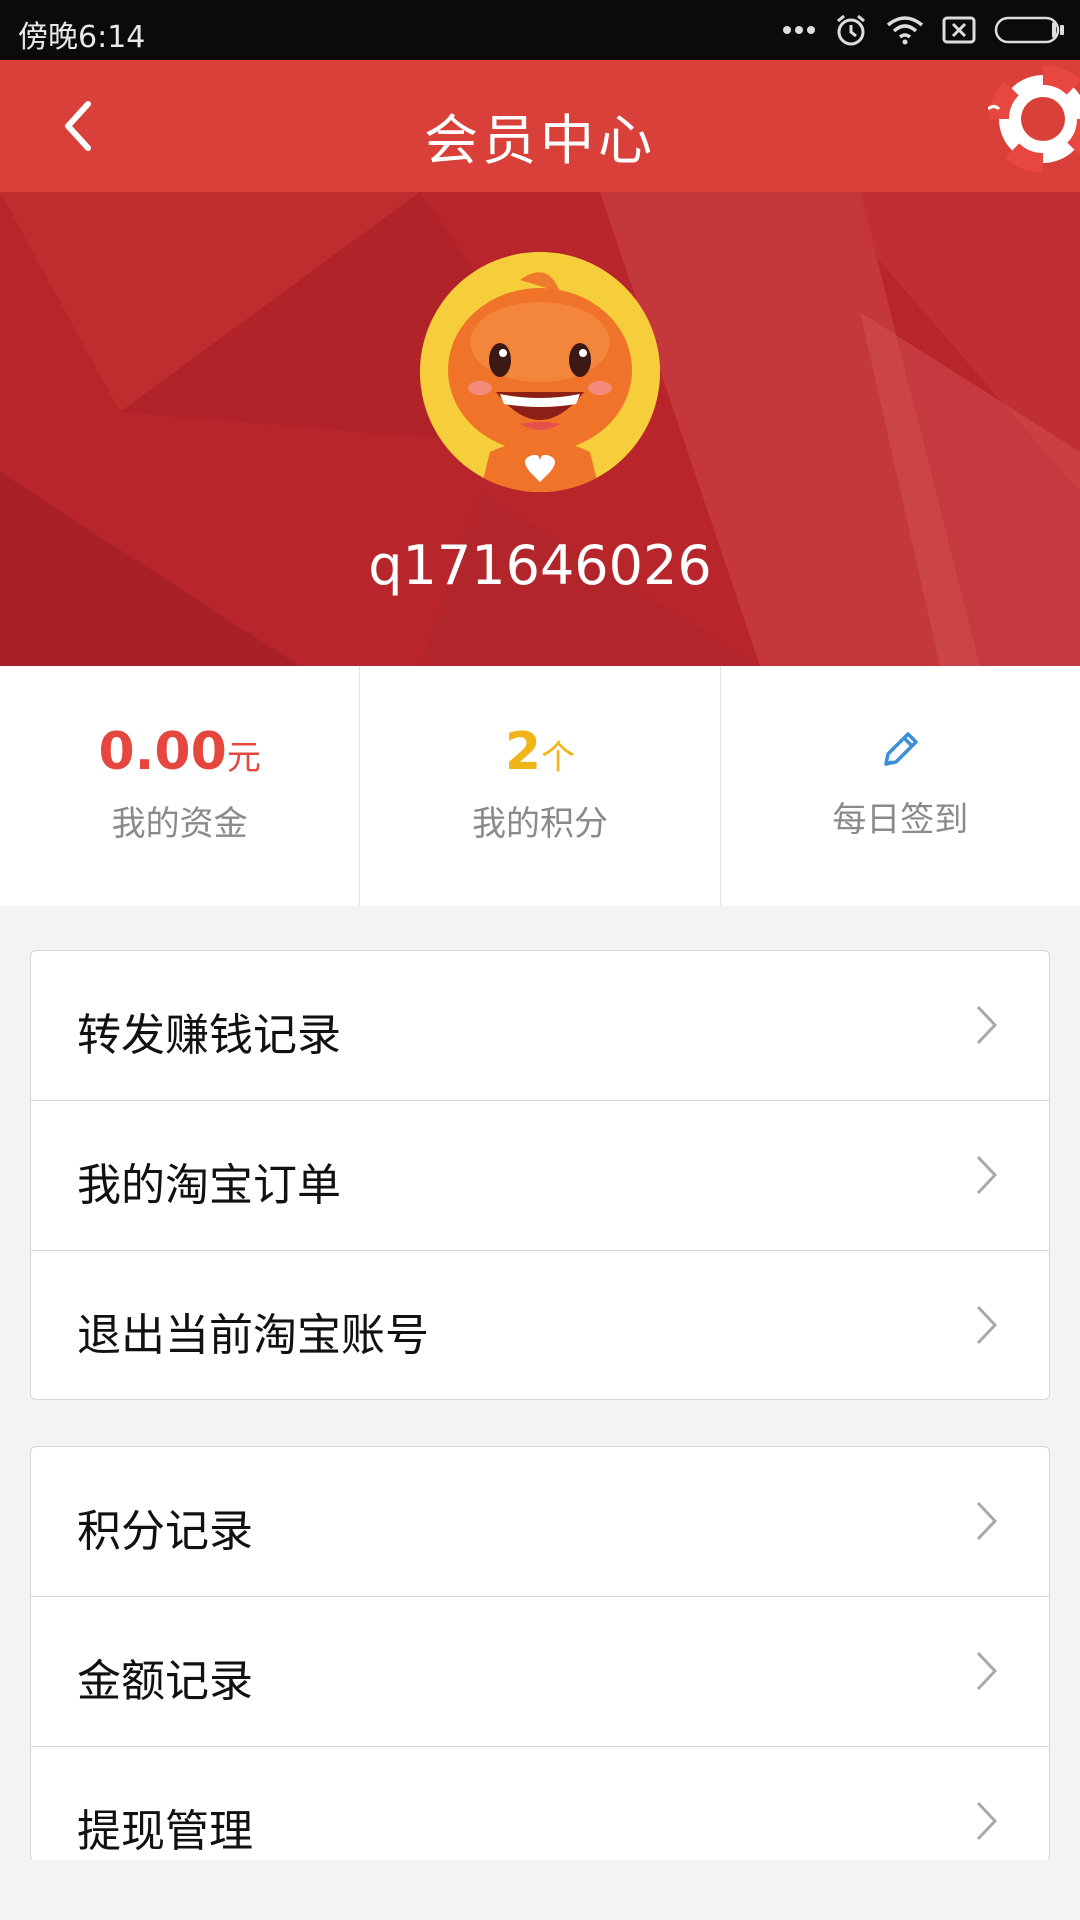  I want to click on funds-value: 0.00元, so click(179, 752).